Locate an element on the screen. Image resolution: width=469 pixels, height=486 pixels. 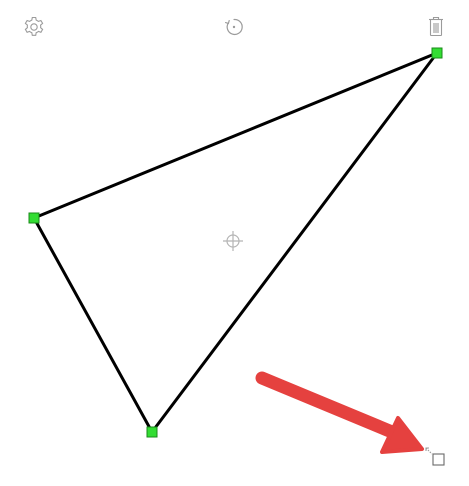
vertex-handle-top-right is located at coordinates (437, 53).